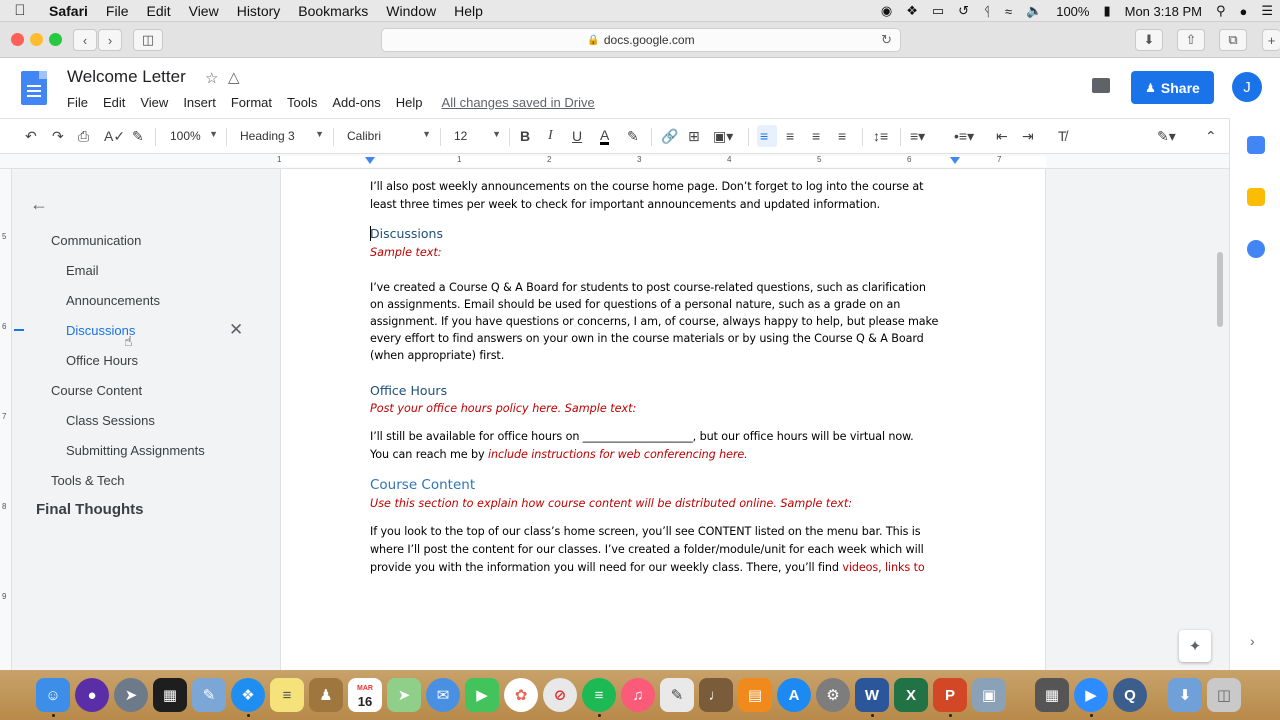 Image resolution: width=1280 pixels, height=720 pixels. Describe the element at coordinates (605, 136) in the screenshot. I see `text-color-button: A` at that location.